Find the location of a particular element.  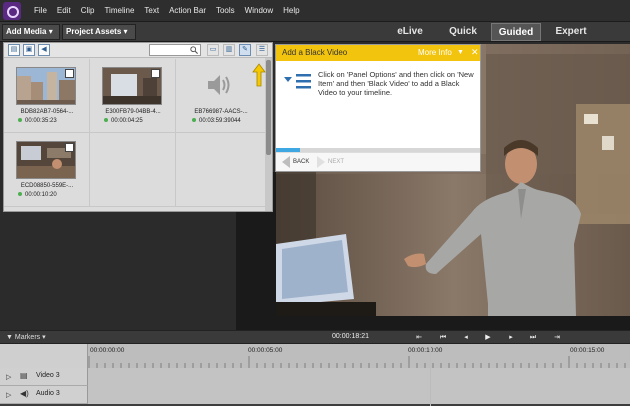

image-filter-icon: ▣ is located at coordinates (29, 50).